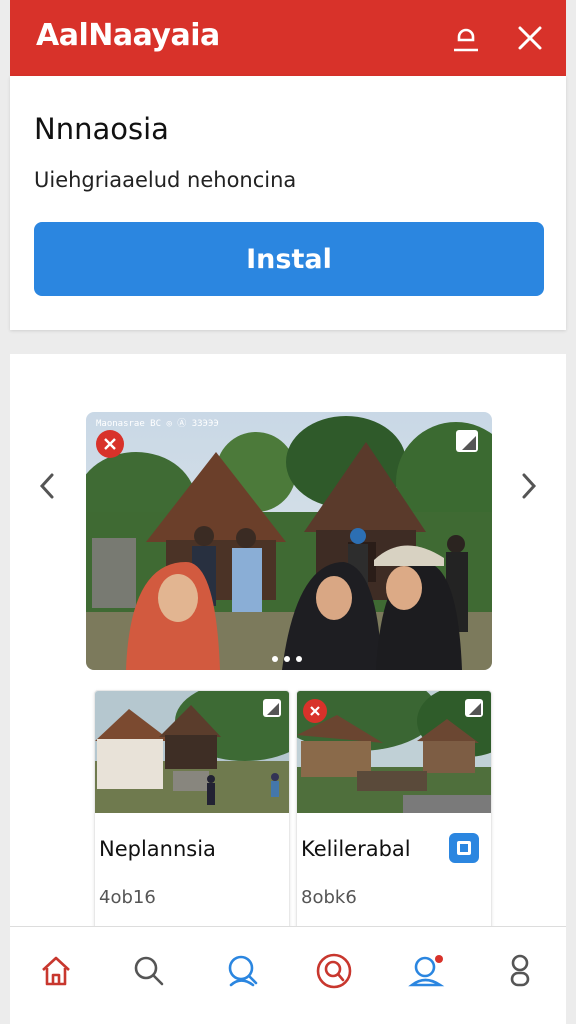 This screenshot has height=1024, width=576. I want to click on page-dots, so click(287, 659).